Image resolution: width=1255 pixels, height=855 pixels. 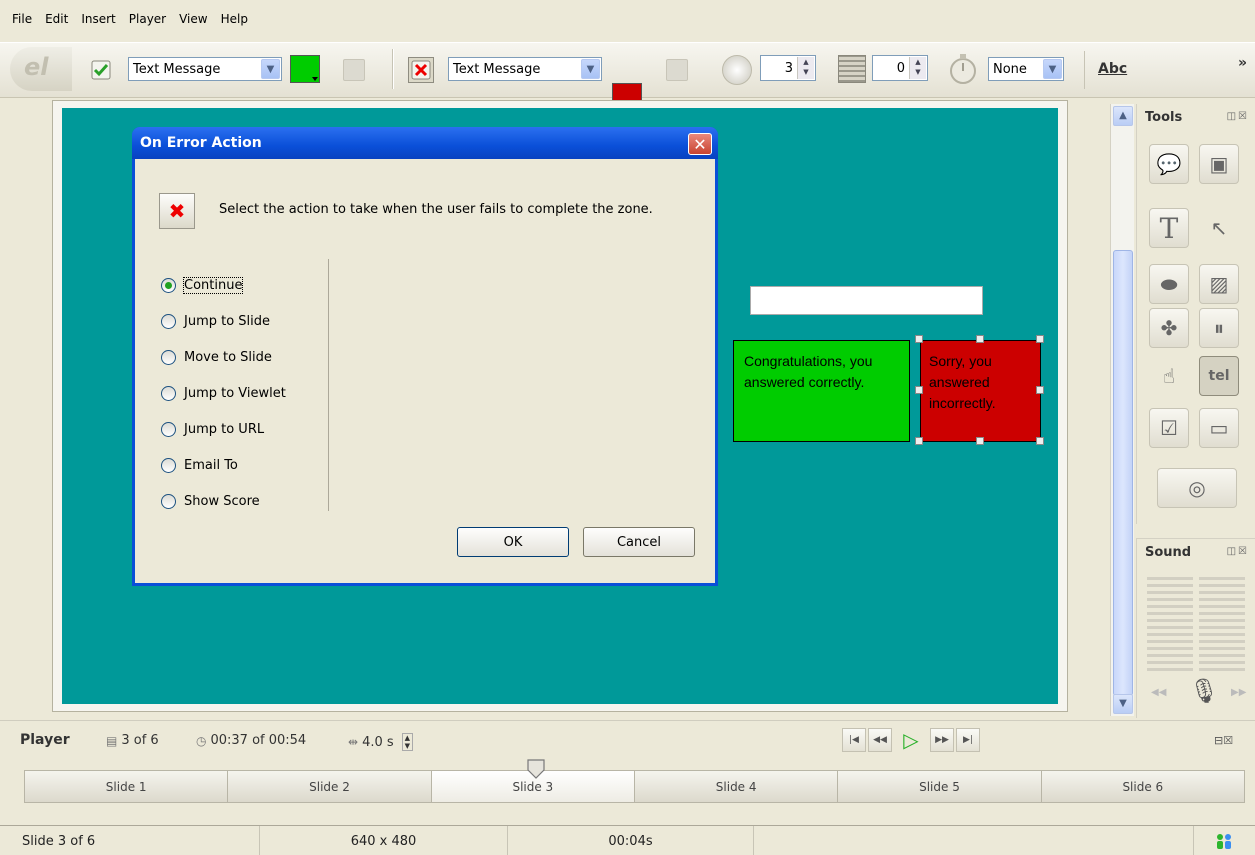 I want to click on text-tool-icon: T, so click(x=1169, y=228).